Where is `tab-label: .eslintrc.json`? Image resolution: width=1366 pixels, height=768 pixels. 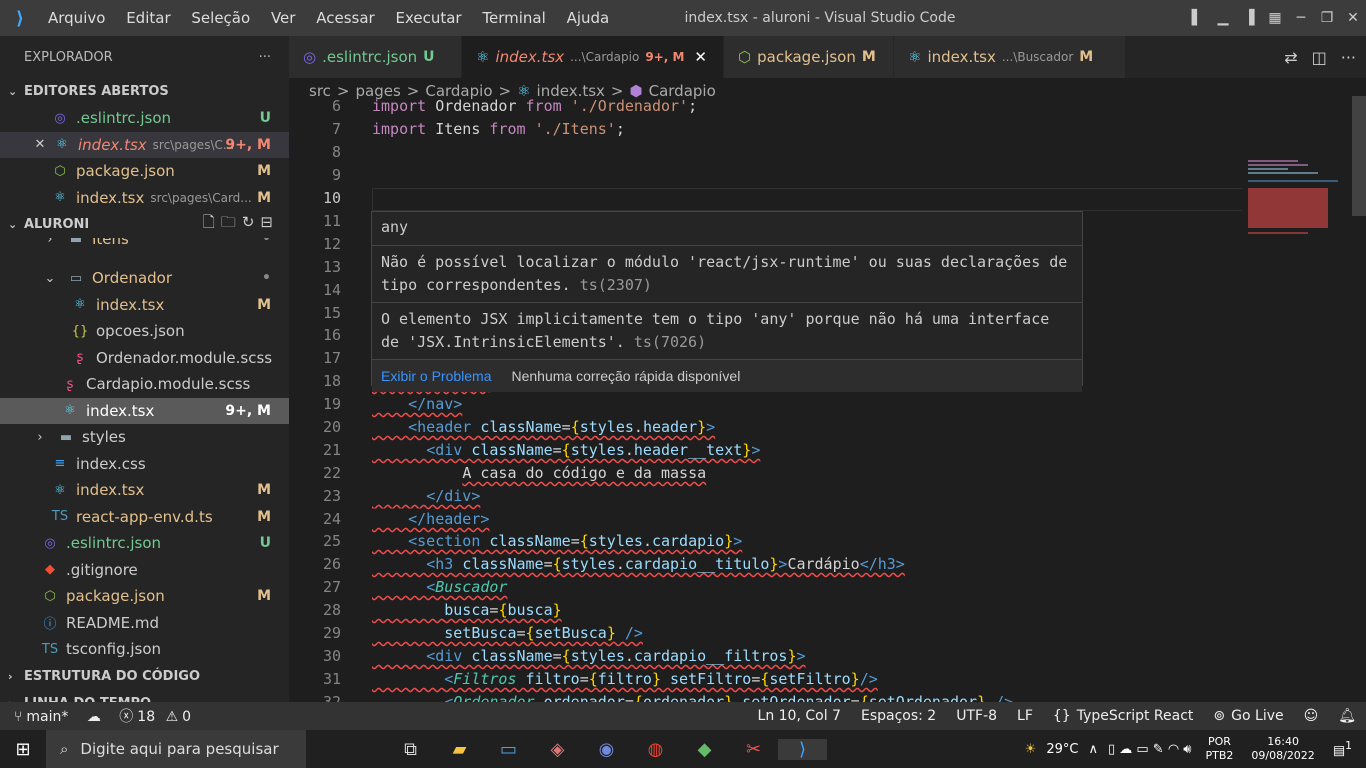
tab-label: .eslintrc.json is located at coordinates (370, 57).